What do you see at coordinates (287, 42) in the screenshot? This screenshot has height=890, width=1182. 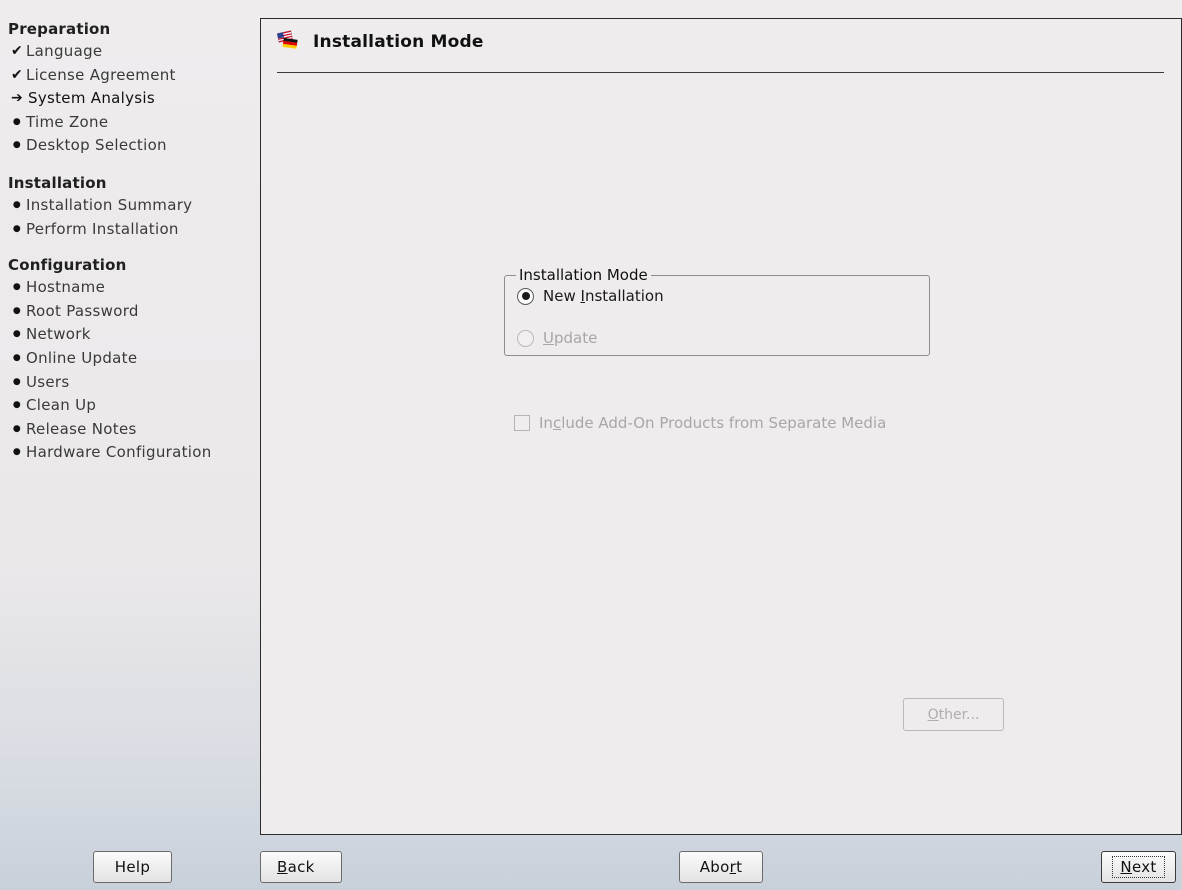 I see `flags-icon` at bounding box center [287, 42].